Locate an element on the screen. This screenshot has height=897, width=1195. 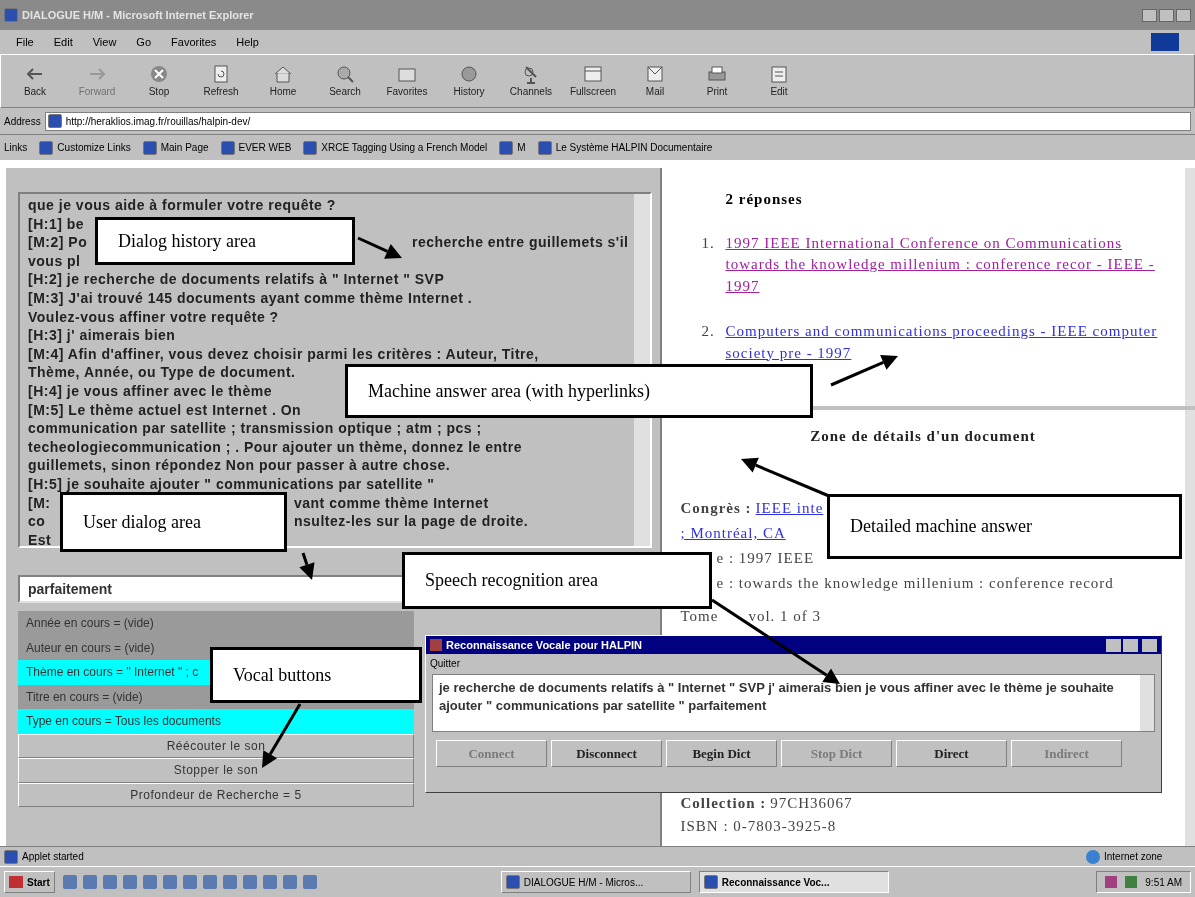
dialog-title: Reconnaissance Vocale pour HALPIN is located at coordinates (544, 645).